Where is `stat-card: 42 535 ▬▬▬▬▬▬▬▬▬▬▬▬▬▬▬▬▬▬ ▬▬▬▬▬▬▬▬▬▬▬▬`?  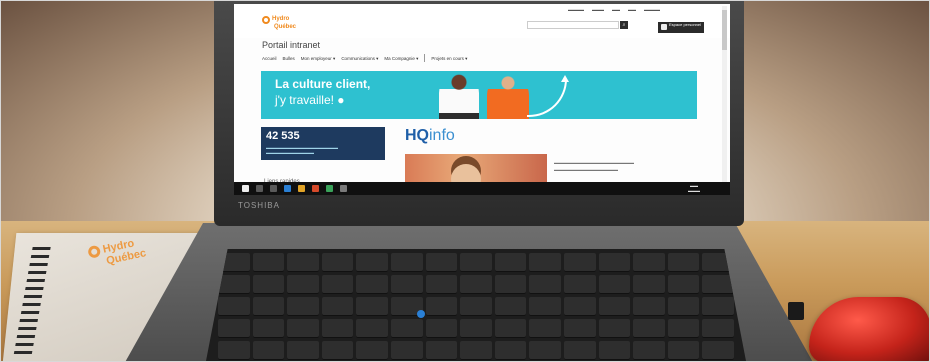 stat-card: 42 535 ▬▬▬▬▬▬▬▬▬▬▬▬▬▬▬▬▬▬ ▬▬▬▬▬▬▬▬▬▬▬▬ is located at coordinates (323, 143).